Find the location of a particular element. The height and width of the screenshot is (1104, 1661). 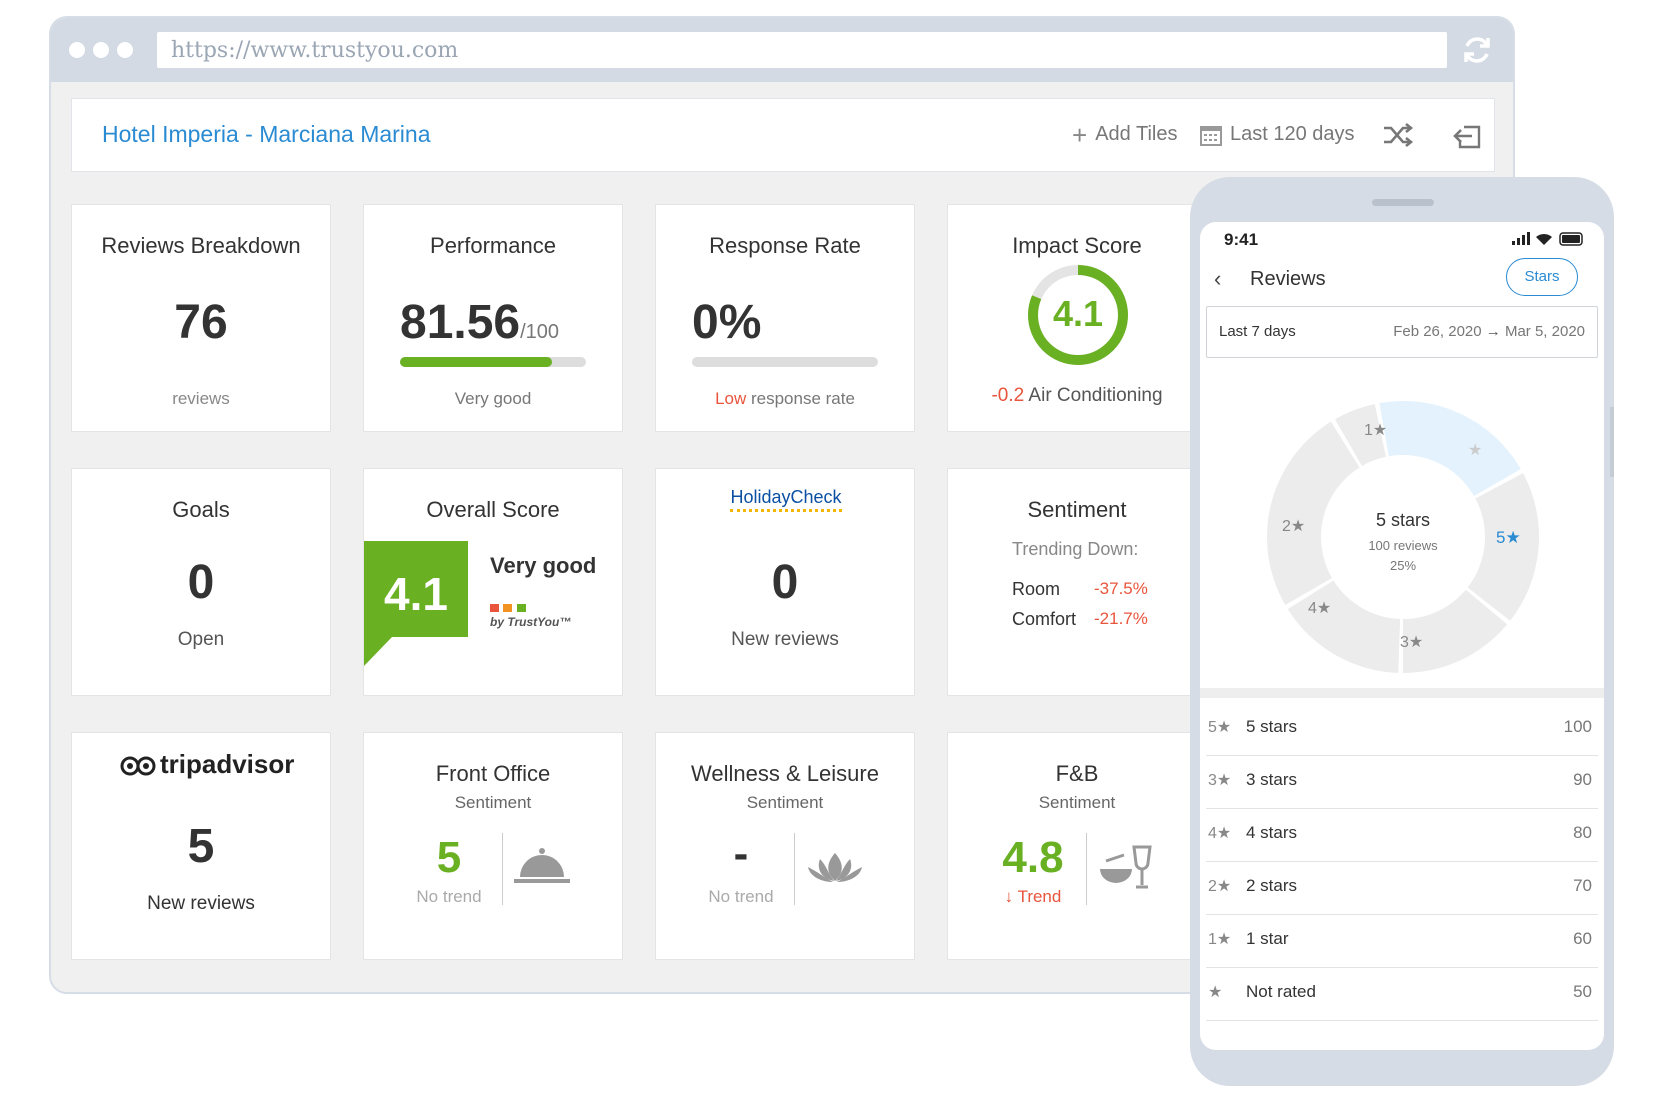

owl-icon is located at coordinates (138, 765).